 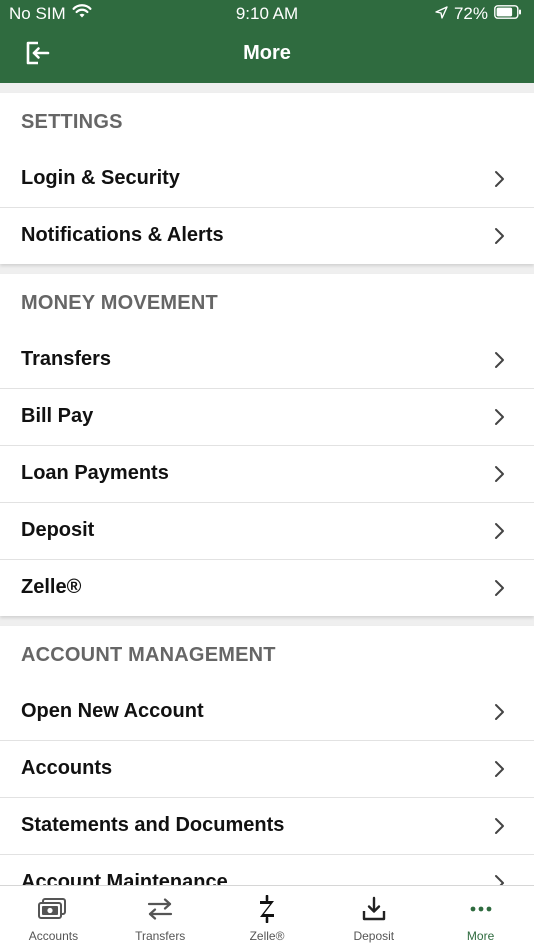 What do you see at coordinates (95, 473) in the screenshot?
I see `list-item-label: Loan Payments` at bounding box center [95, 473].